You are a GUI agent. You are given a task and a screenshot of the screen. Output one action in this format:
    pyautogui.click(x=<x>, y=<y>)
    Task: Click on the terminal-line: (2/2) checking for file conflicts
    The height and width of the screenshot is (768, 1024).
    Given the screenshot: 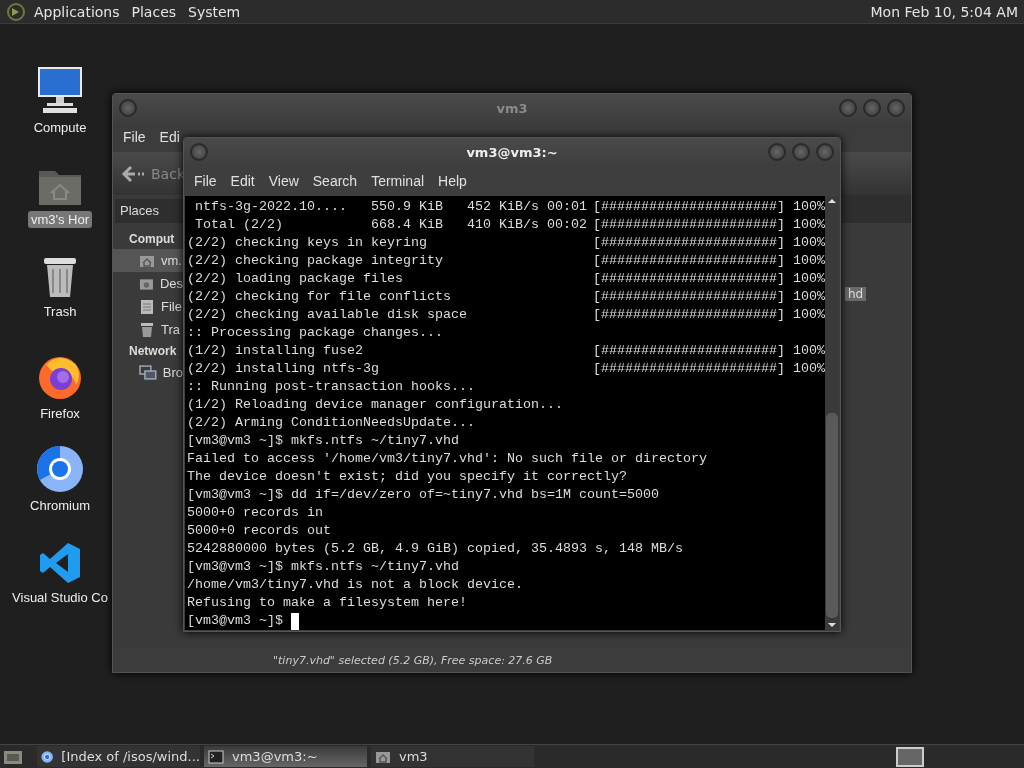 What is the action you would take?
    pyautogui.click(x=319, y=297)
    